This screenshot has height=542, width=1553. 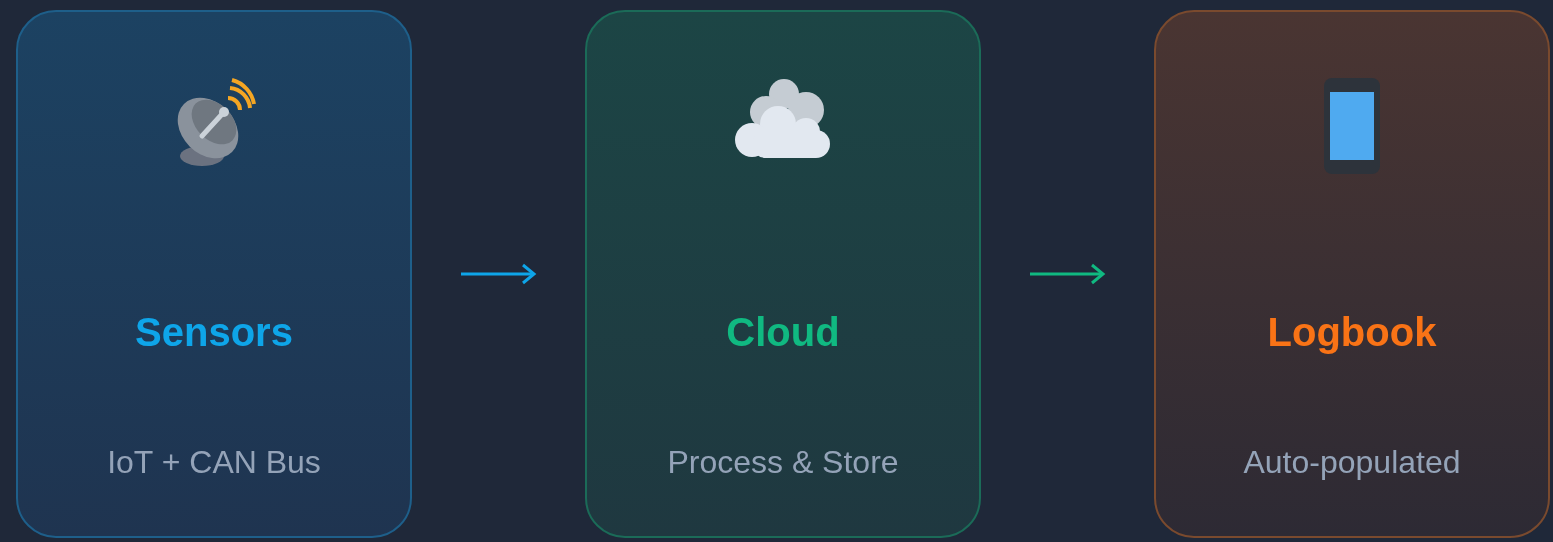 I want to click on stage-title: Logbook, so click(x=1352, y=332).